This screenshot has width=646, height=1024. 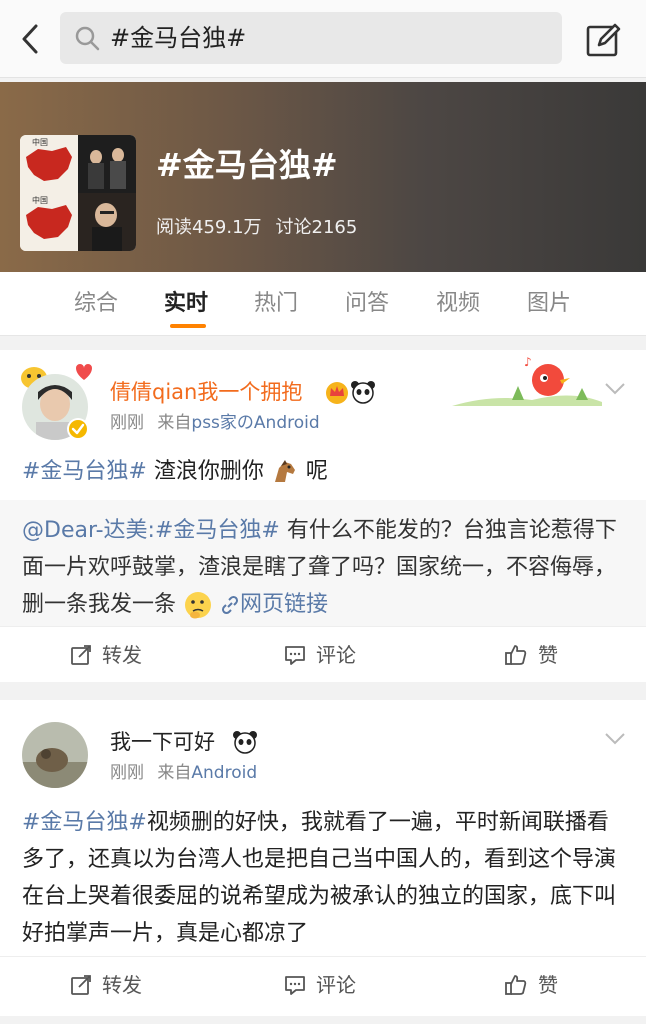 I want to click on post-text: #金马台独# 渣浪你删你 呢, so click(x=322, y=471).